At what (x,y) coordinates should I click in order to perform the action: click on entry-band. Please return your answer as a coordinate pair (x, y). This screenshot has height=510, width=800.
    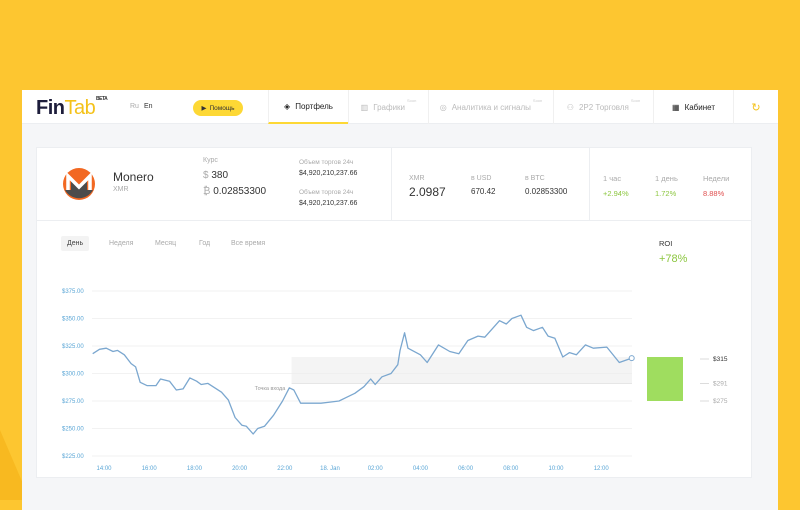
    Looking at the image, I should click on (461, 370).